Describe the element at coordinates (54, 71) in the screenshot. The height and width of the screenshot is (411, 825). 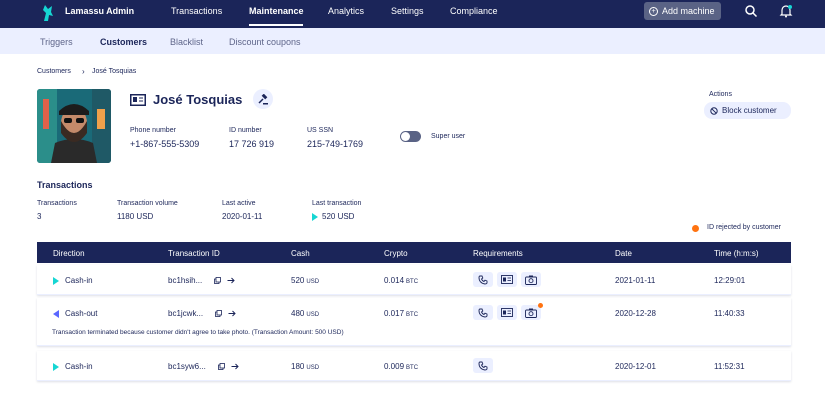
I see `breadcrumb-customers: Customers` at that location.